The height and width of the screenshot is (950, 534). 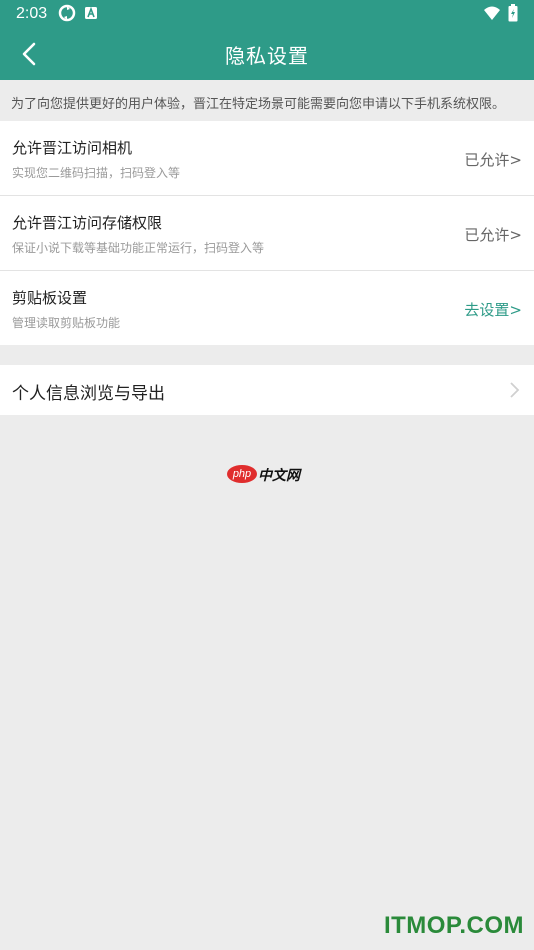 I want to click on site-watermark: ITMOP.COM, so click(x=453, y=925).